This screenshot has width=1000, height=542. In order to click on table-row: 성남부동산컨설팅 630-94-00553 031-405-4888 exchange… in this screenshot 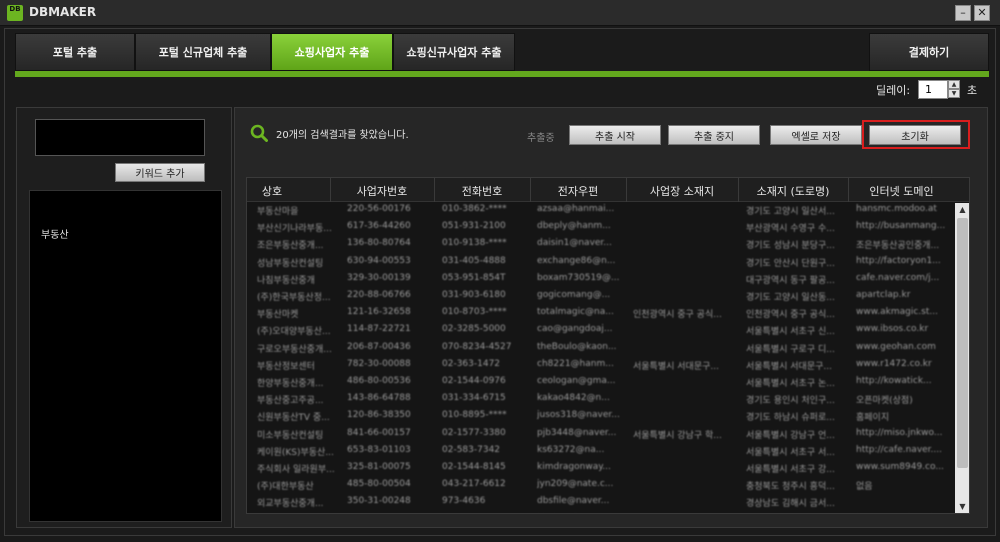, I will do `click(601, 263)`.